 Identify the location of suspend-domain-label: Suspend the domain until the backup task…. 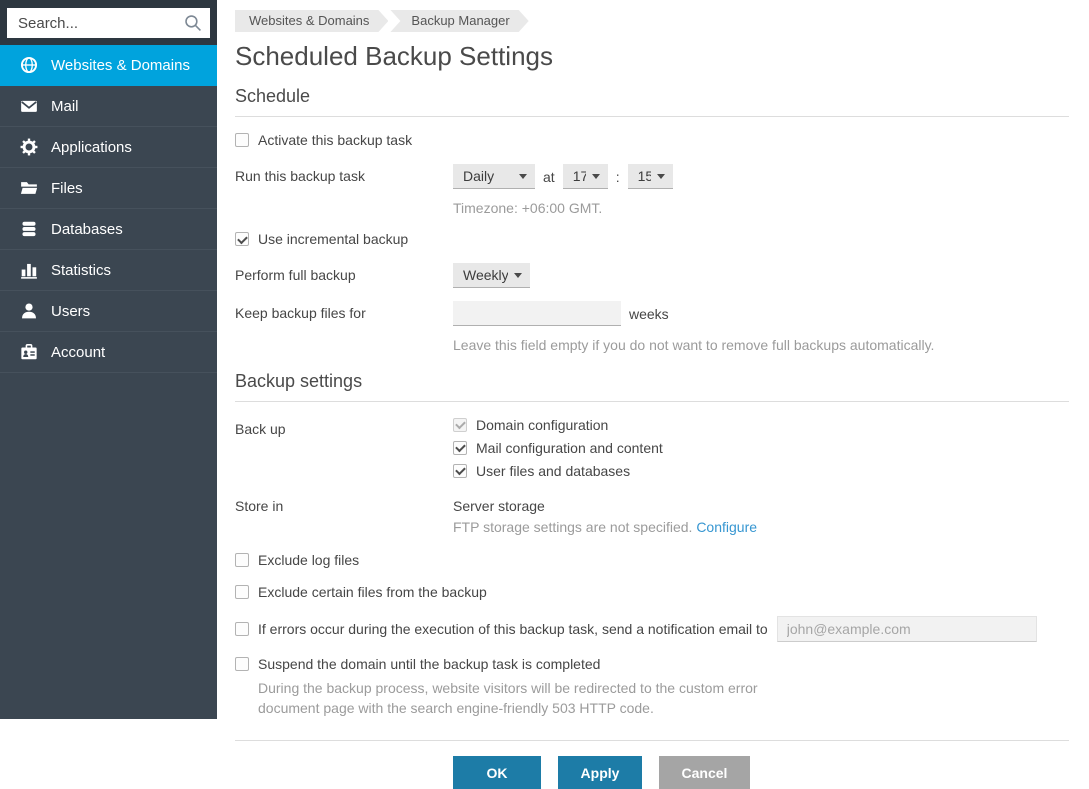
(429, 664).